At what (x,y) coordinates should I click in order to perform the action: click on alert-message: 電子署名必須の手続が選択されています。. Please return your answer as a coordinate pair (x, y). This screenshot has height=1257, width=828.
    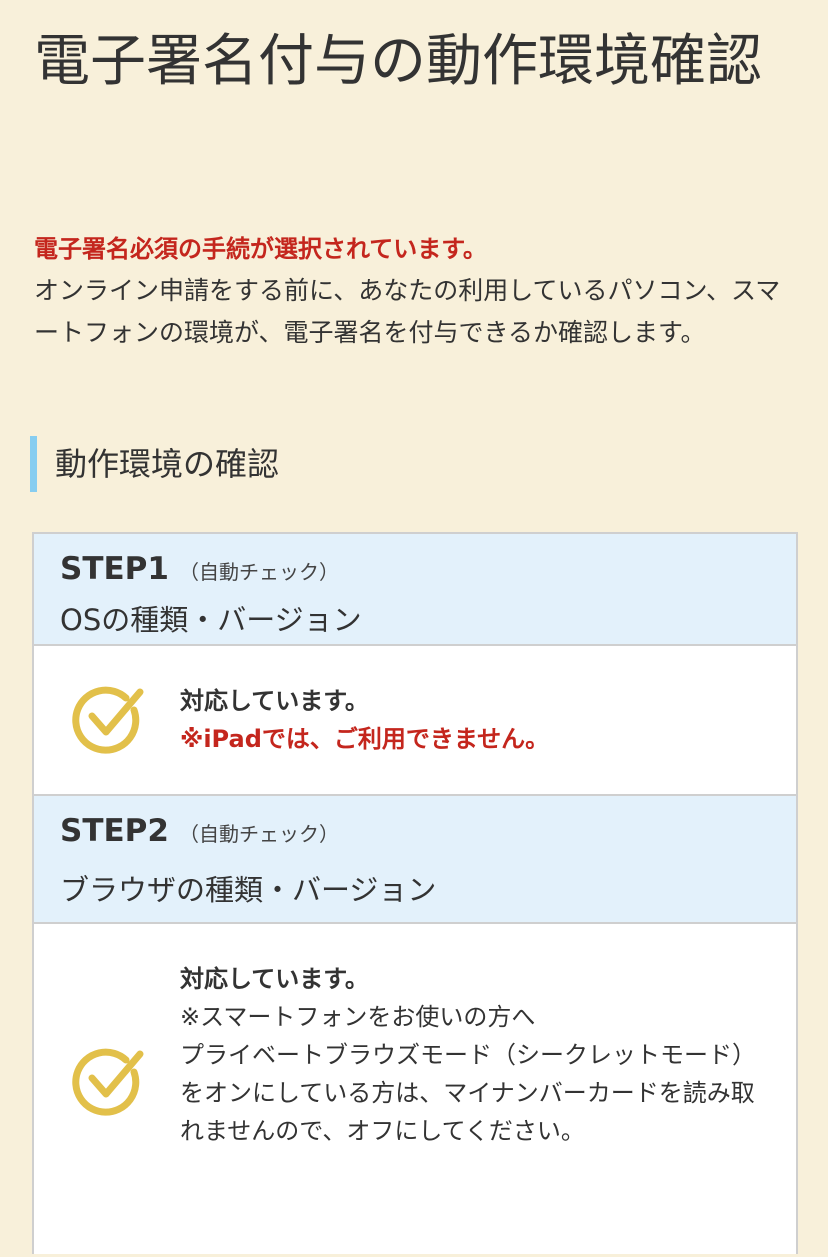
    Looking at the image, I should click on (260, 249).